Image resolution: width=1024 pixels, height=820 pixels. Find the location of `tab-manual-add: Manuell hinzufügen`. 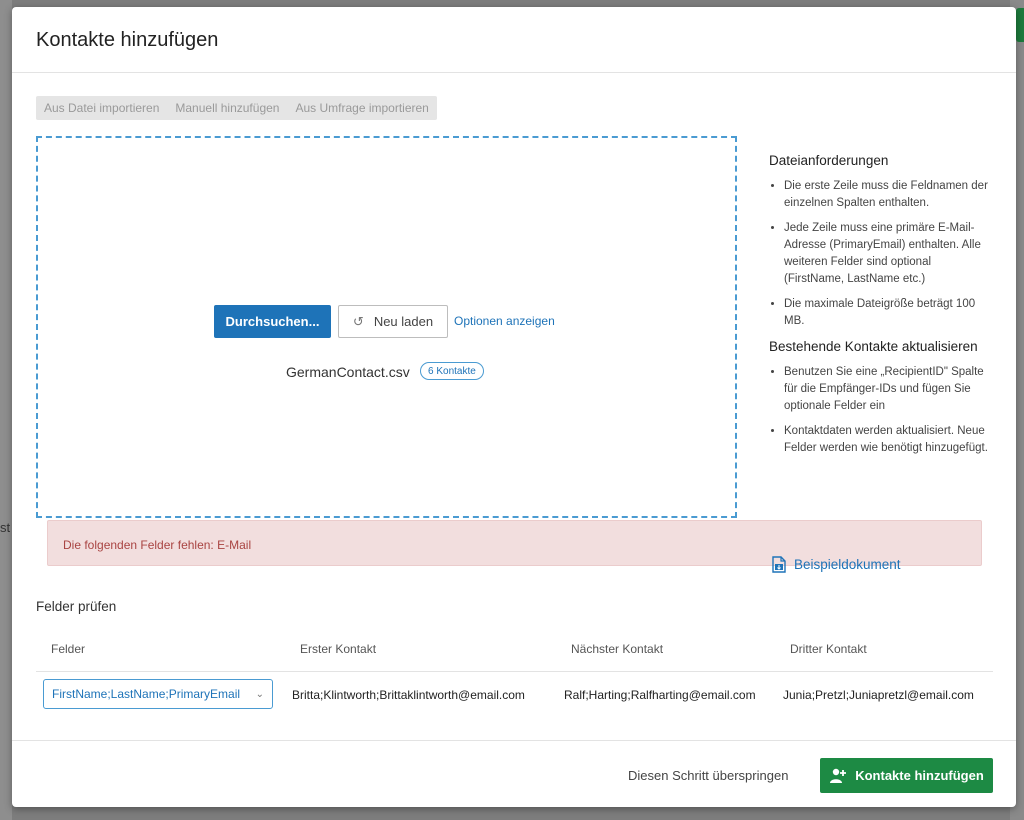

tab-manual-add: Manuell hinzufügen is located at coordinates (227, 108).